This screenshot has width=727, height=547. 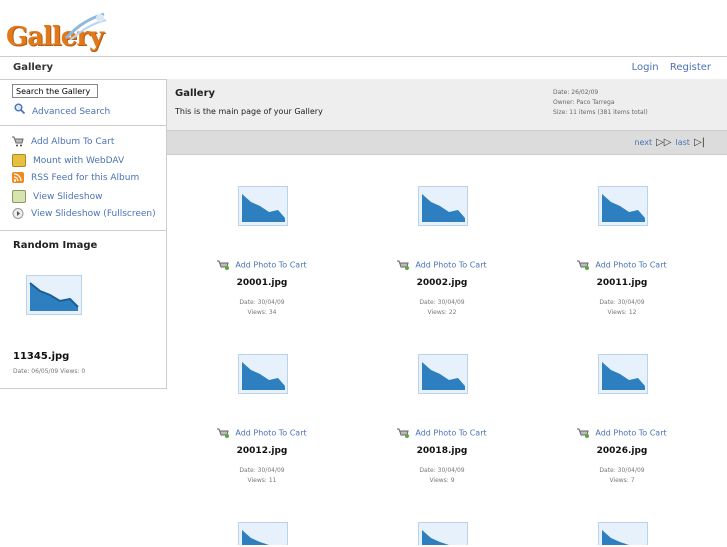 What do you see at coordinates (663, 142) in the screenshot?
I see `next-arrow-icon: ▷▷` at bounding box center [663, 142].